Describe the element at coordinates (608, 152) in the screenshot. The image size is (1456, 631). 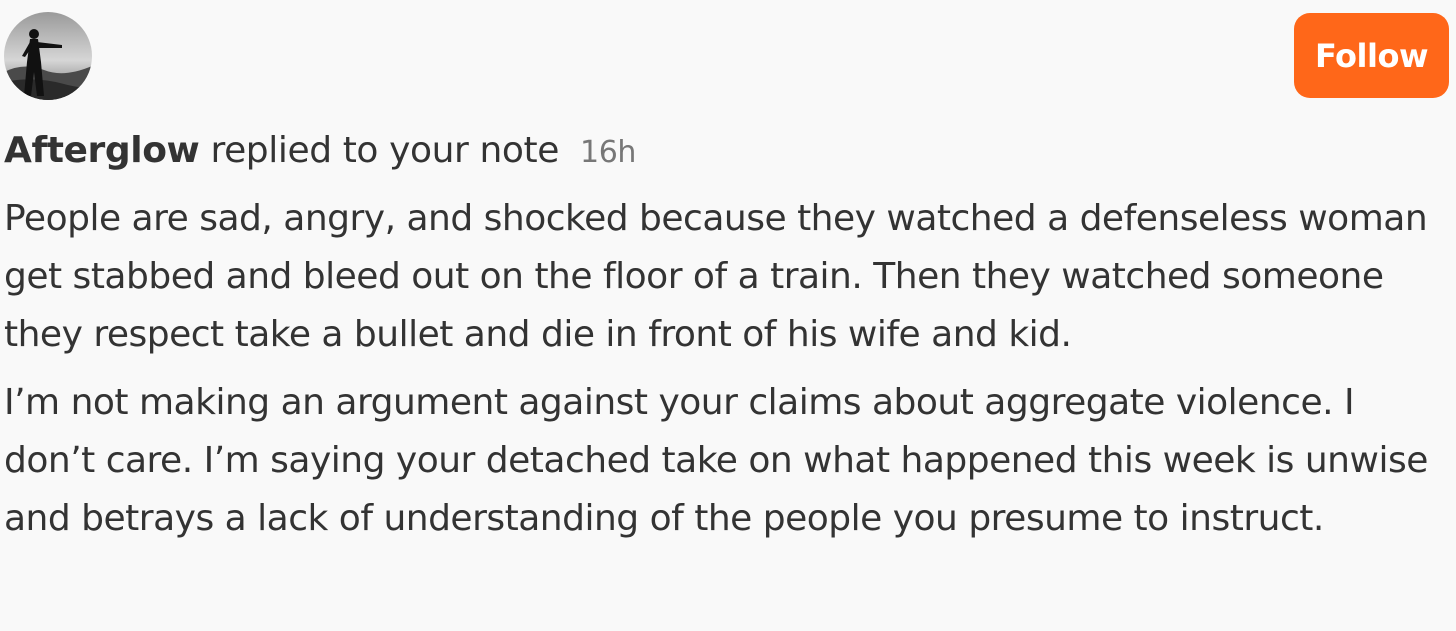
I see `timestamp: 16h` at that location.